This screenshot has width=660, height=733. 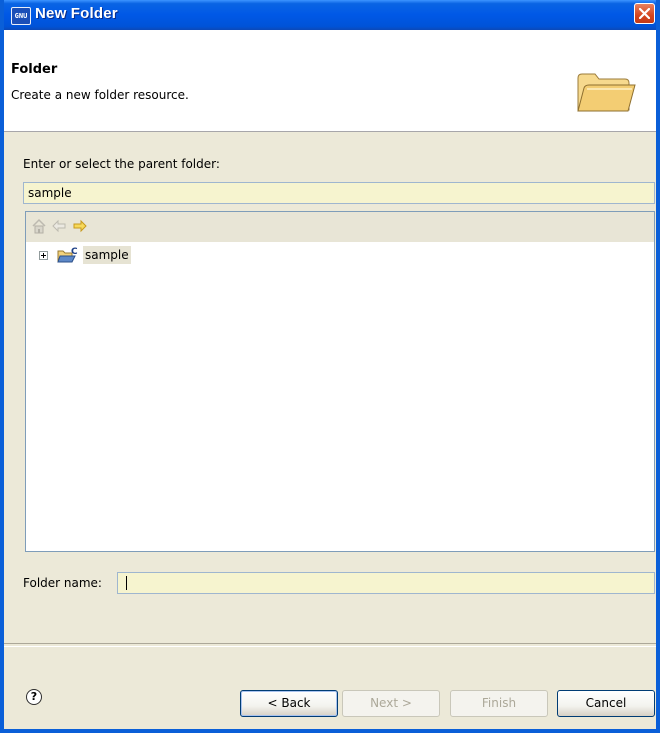 What do you see at coordinates (34, 69) in the screenshot?
I see `wizard-page-title: Folder` at bounding box center [34, 69].